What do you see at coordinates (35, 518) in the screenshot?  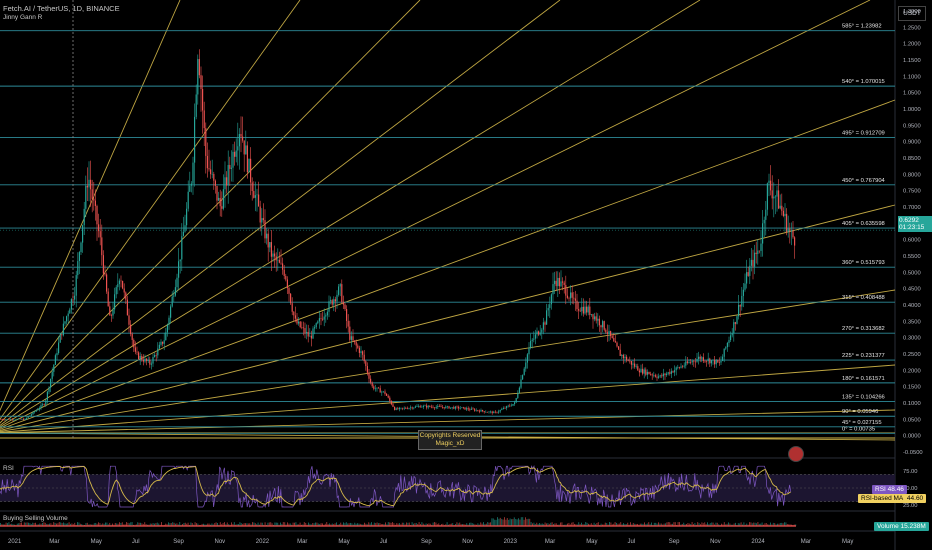 I see `volume-title: Buying Selling Volume` at bounding box center [35, 518].